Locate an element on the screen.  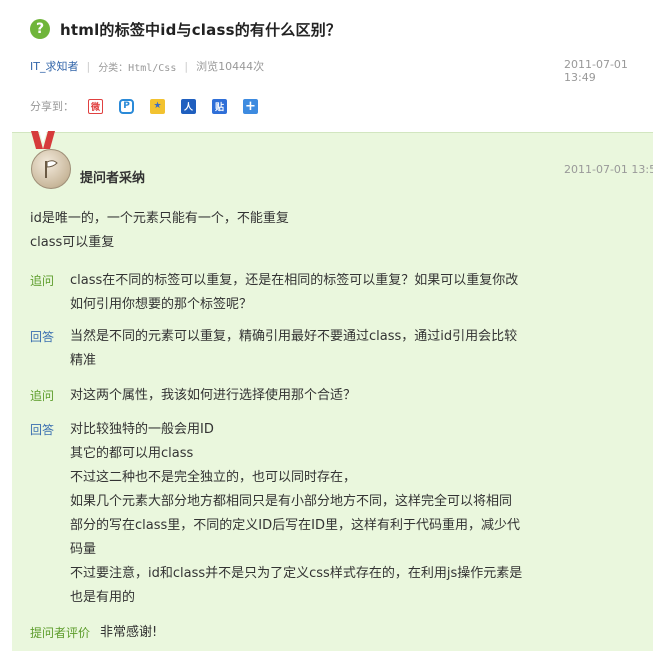
content-line: 其它的都可以用class is located at coordinates (132, 453).